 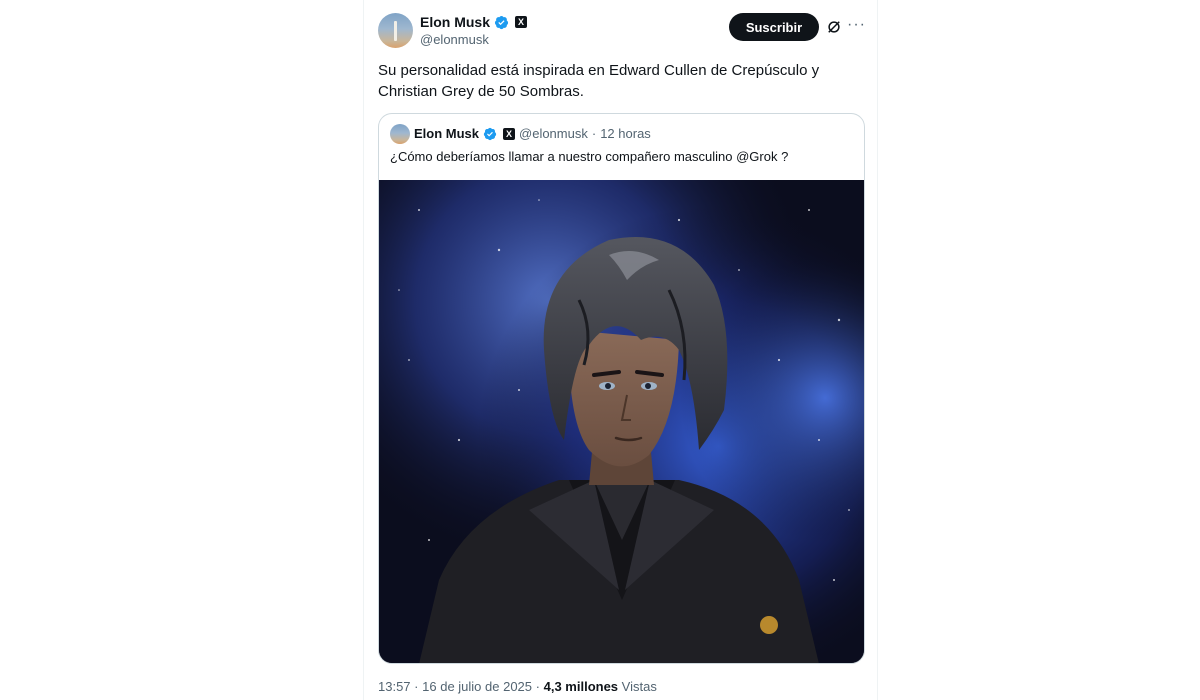 What do you see at coordinates (481, 91) in the screenshot?
I see `tweet-text-line: Christian Grey de 50 Sombras.` at bounding box center [481, 91].